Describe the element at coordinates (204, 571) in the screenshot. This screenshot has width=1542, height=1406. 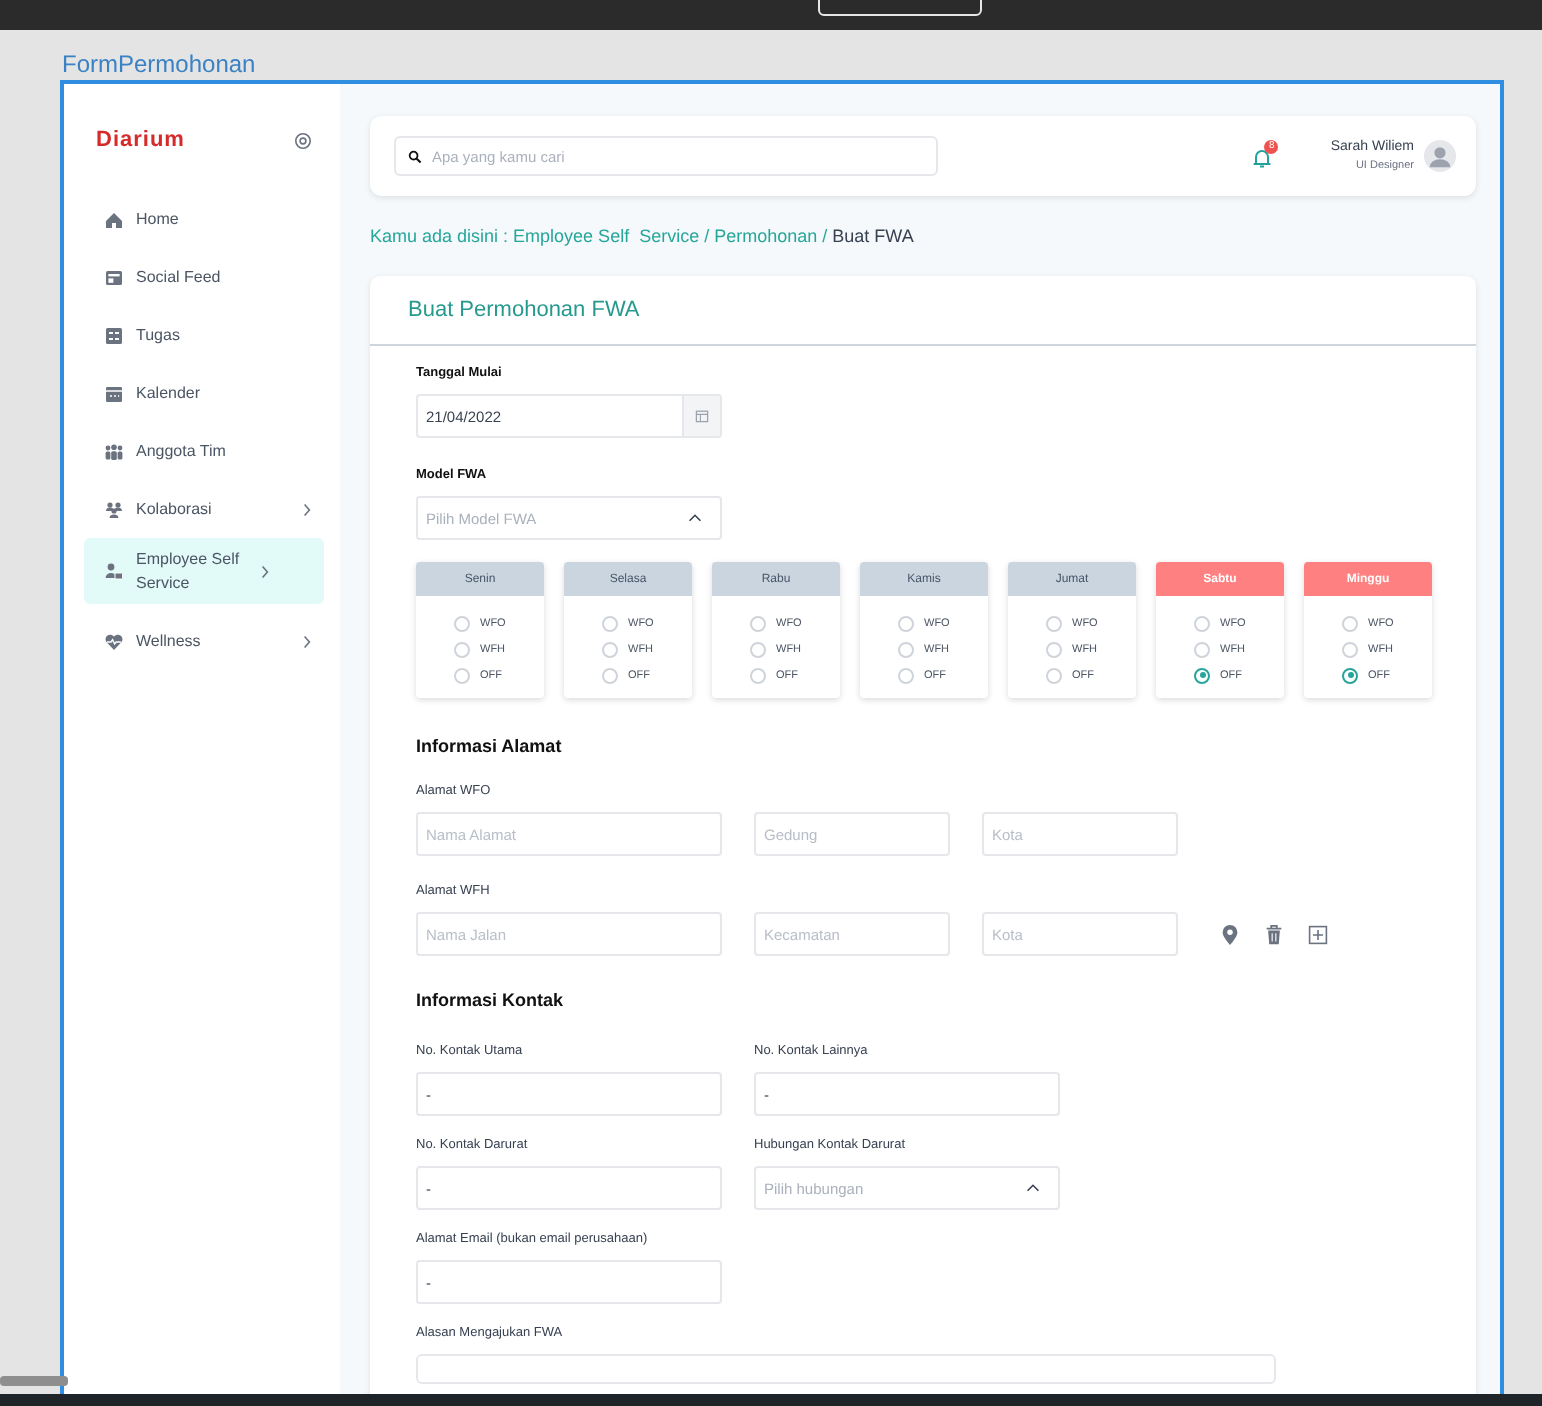
I see `nav-item: Employee Self Service` at that location.